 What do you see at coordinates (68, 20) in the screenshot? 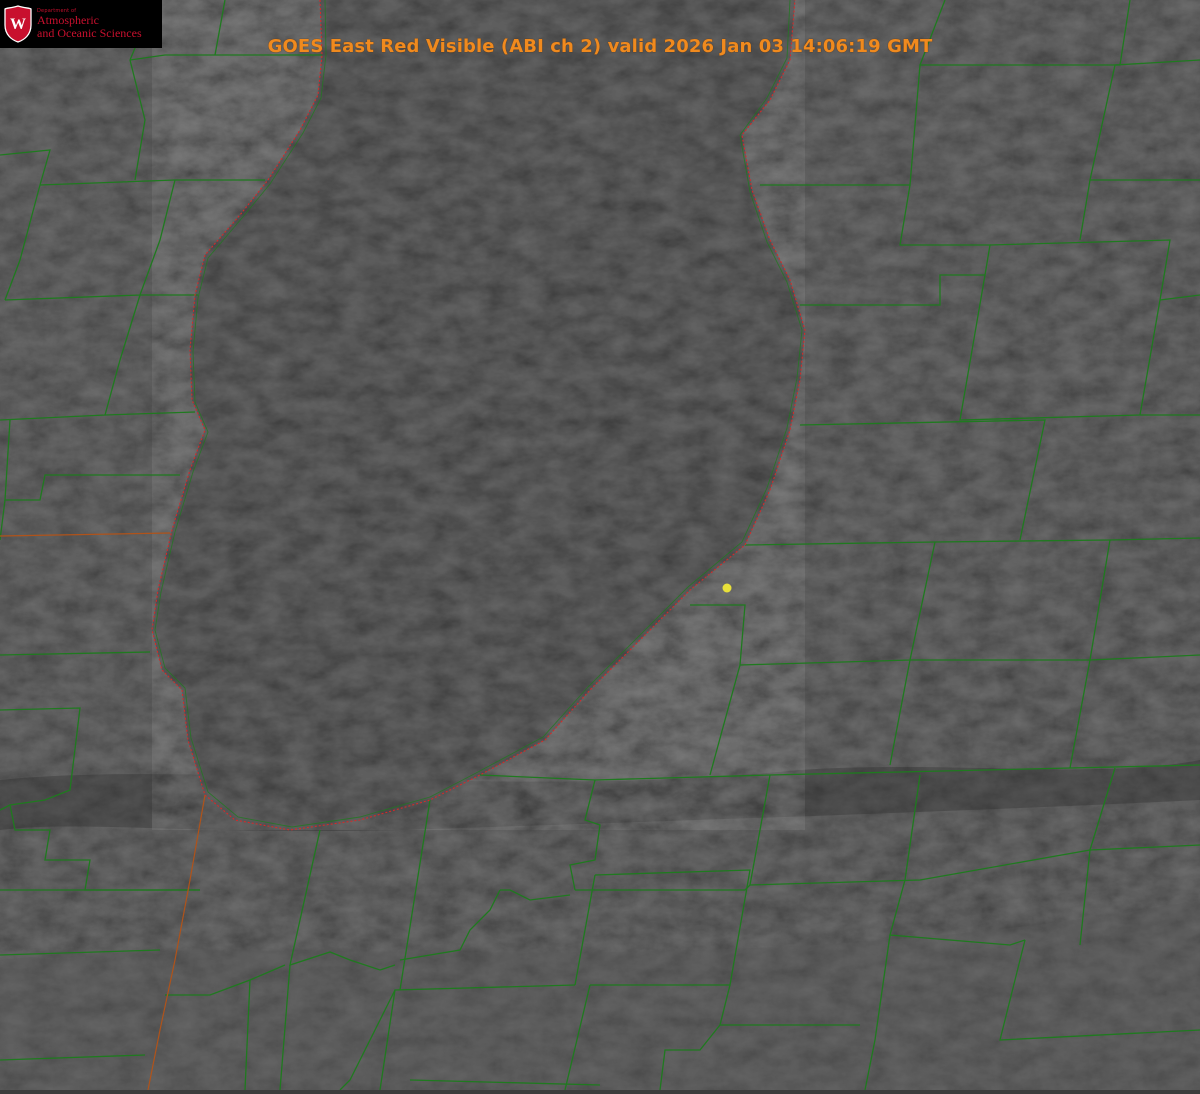
I see `logo-line-1: Atmospheric` at bounding box center [68, 20].